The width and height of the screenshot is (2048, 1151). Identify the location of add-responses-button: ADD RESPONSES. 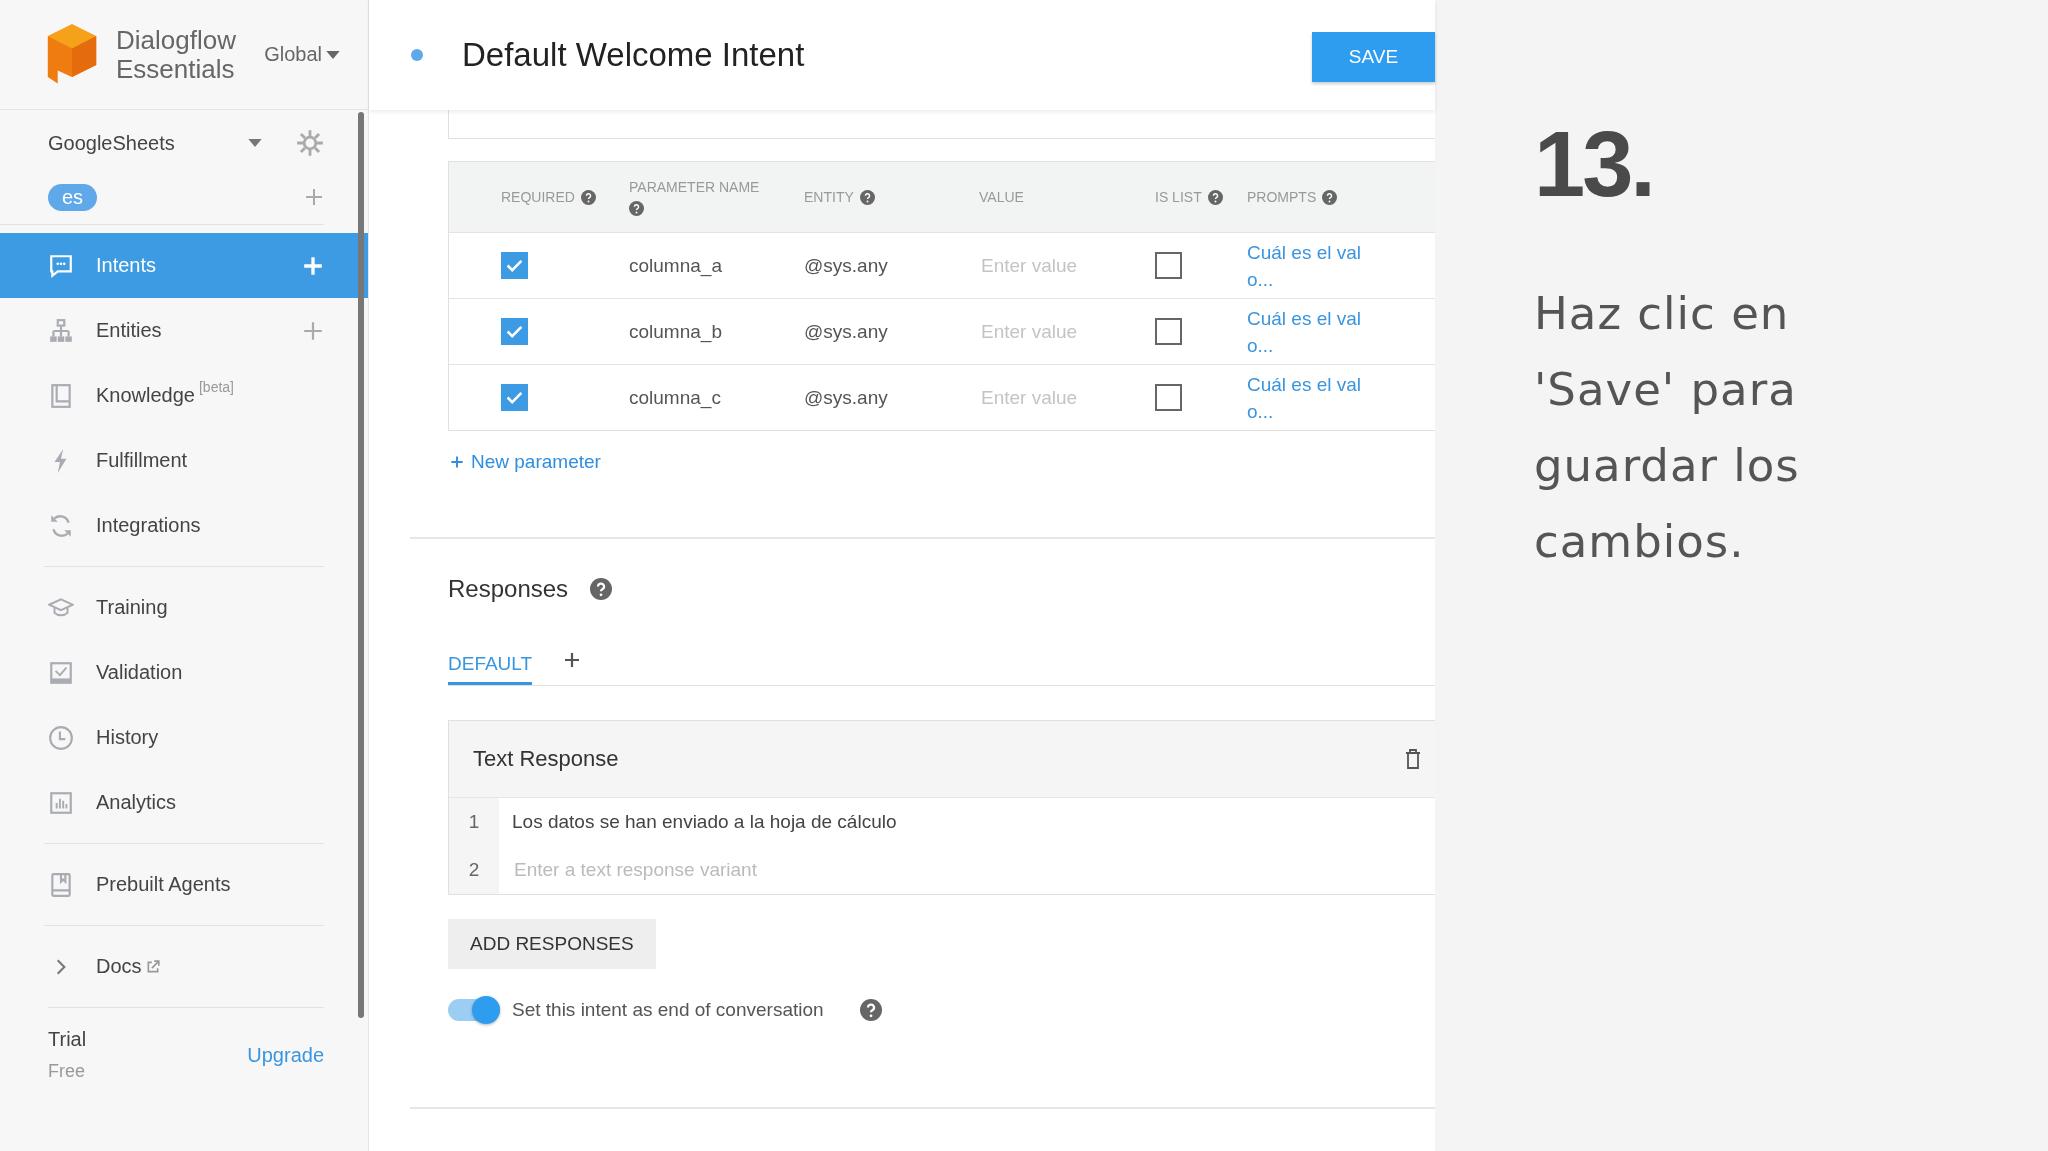
(552, 944).